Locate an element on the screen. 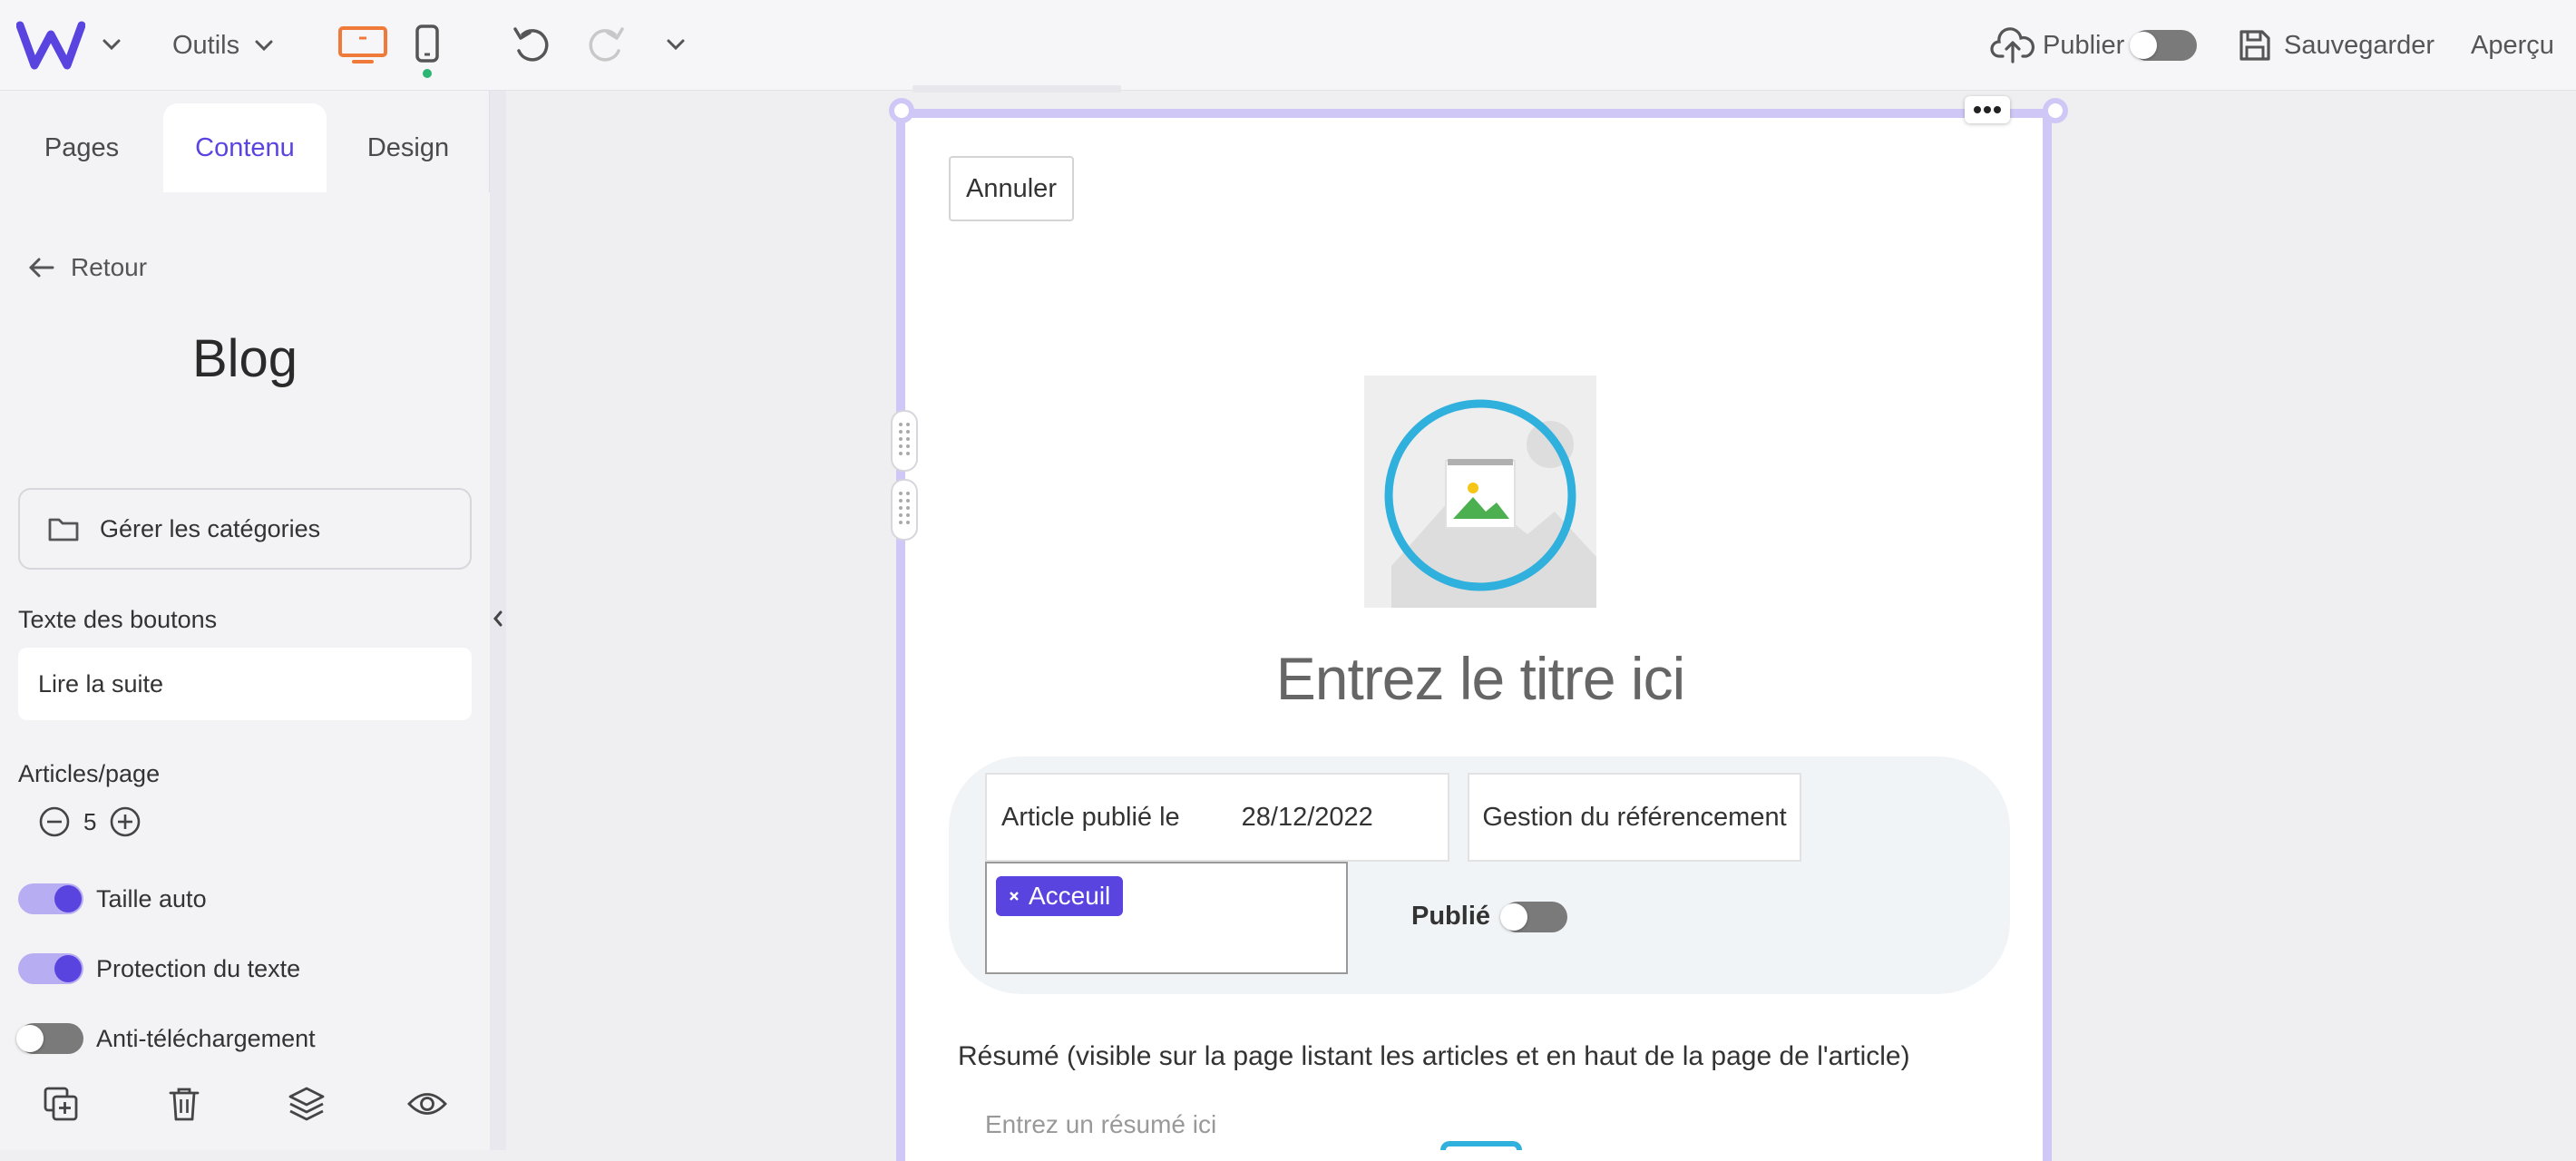  auto-size-label: Taille auto is located at coordinates (151, 898).